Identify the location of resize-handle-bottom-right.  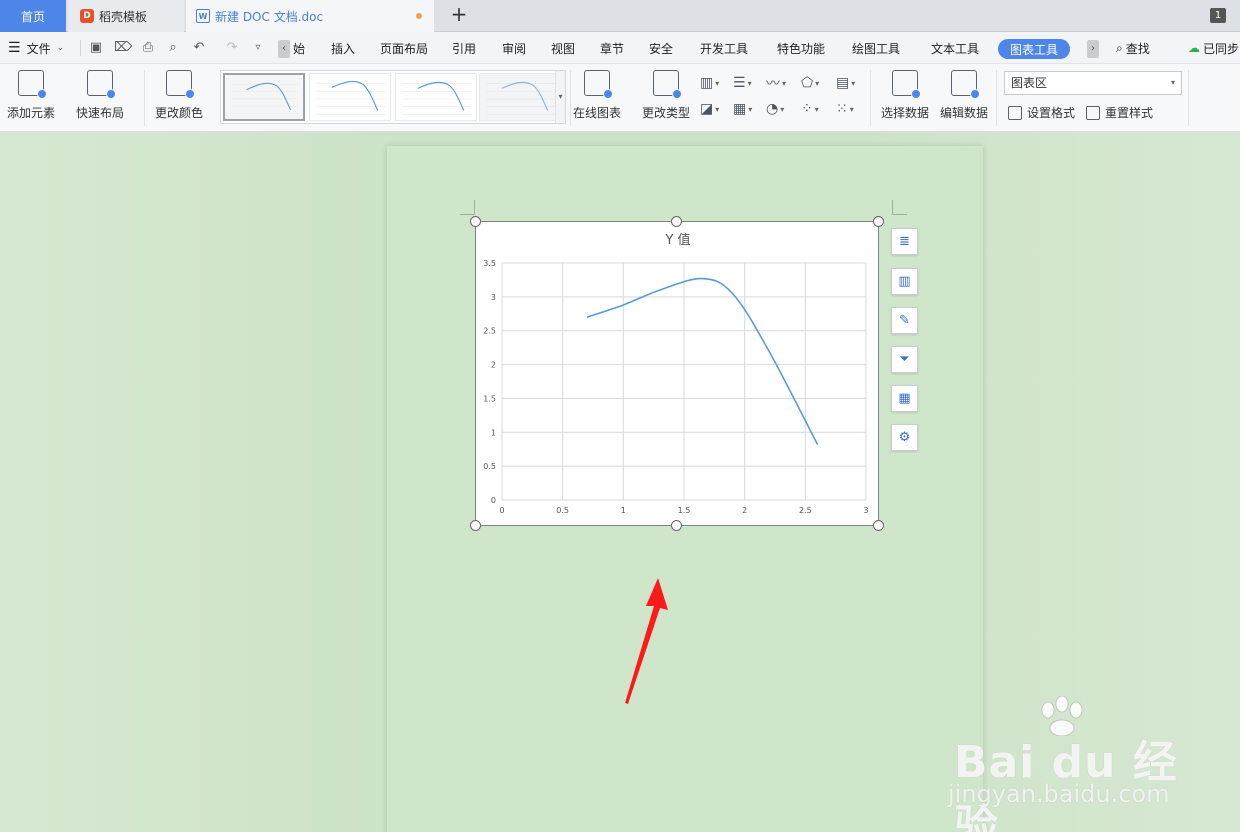
(878, 525).